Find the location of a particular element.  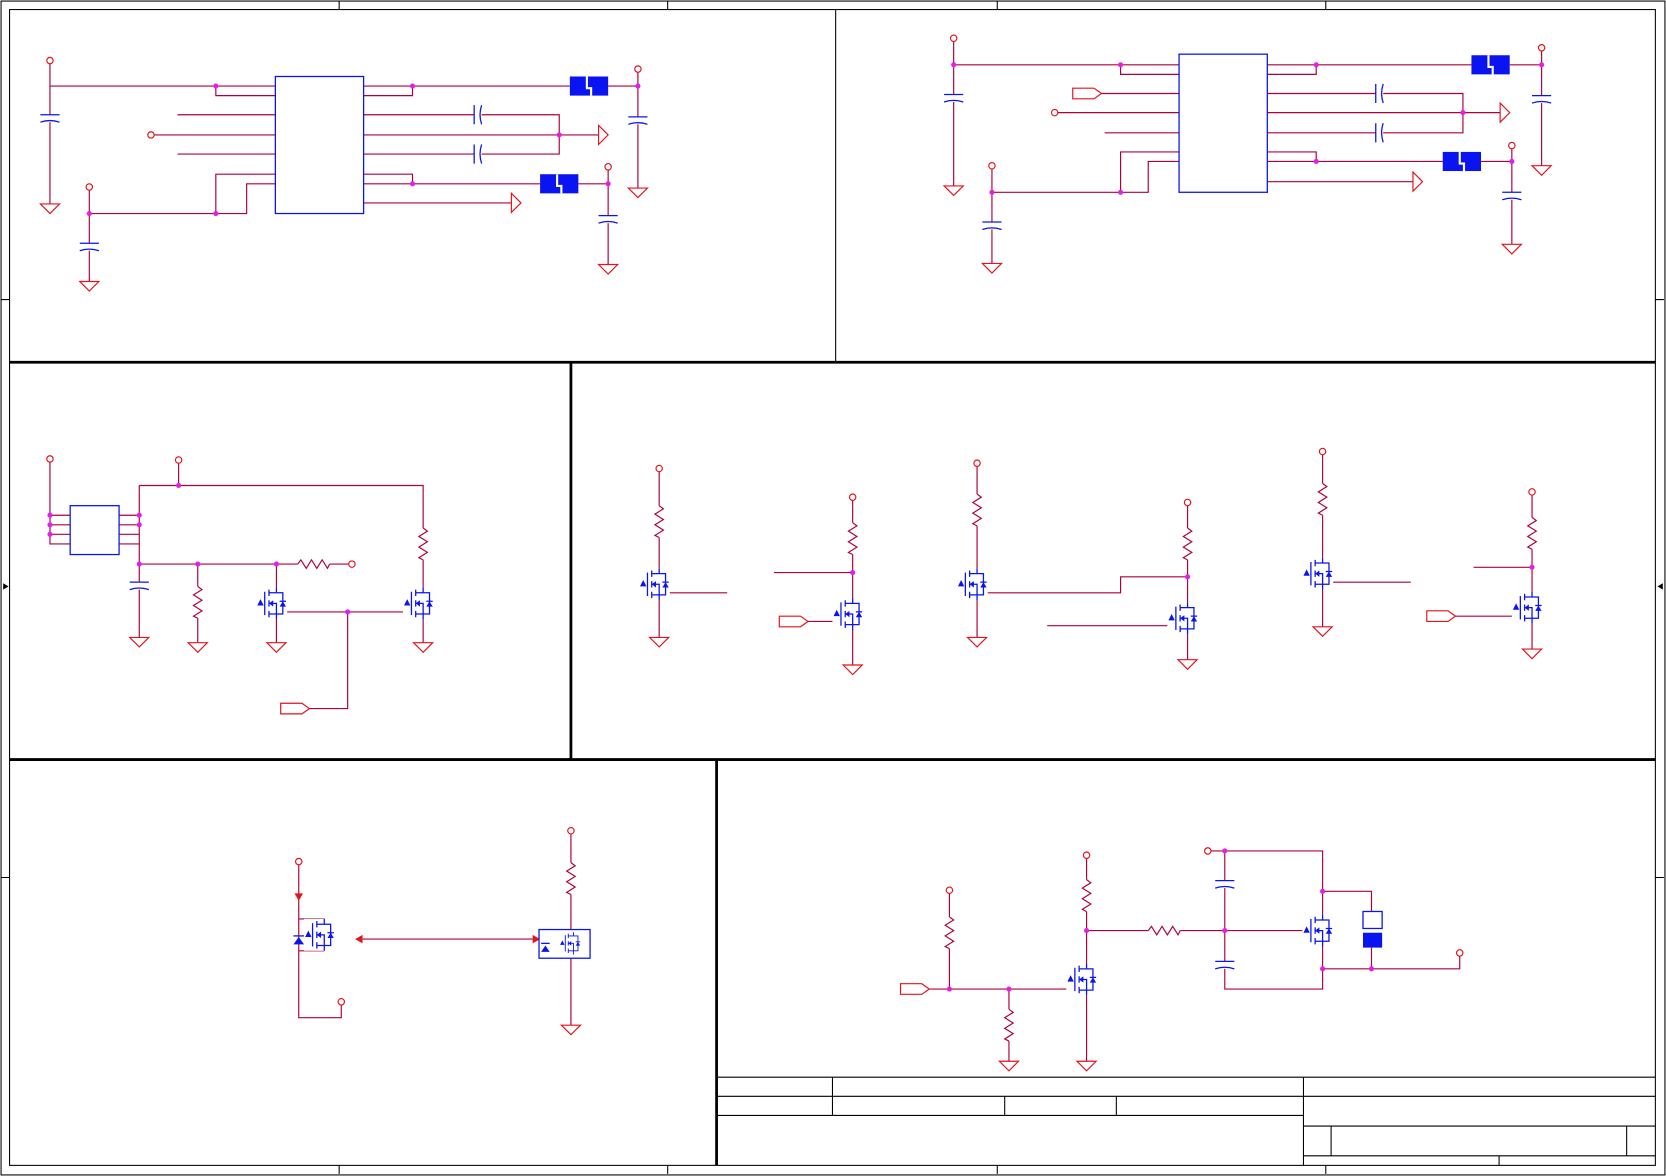

current-arrow is located at coordinates (299, 897).